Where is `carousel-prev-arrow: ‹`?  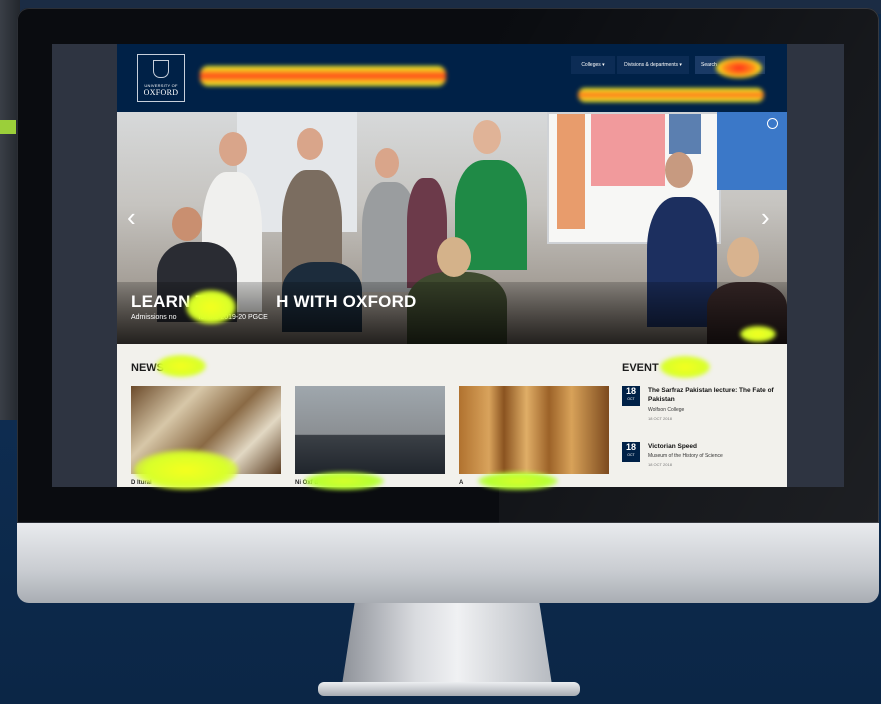 carousel-prev-arrow: ‹ is located at coordinates (131, 217).